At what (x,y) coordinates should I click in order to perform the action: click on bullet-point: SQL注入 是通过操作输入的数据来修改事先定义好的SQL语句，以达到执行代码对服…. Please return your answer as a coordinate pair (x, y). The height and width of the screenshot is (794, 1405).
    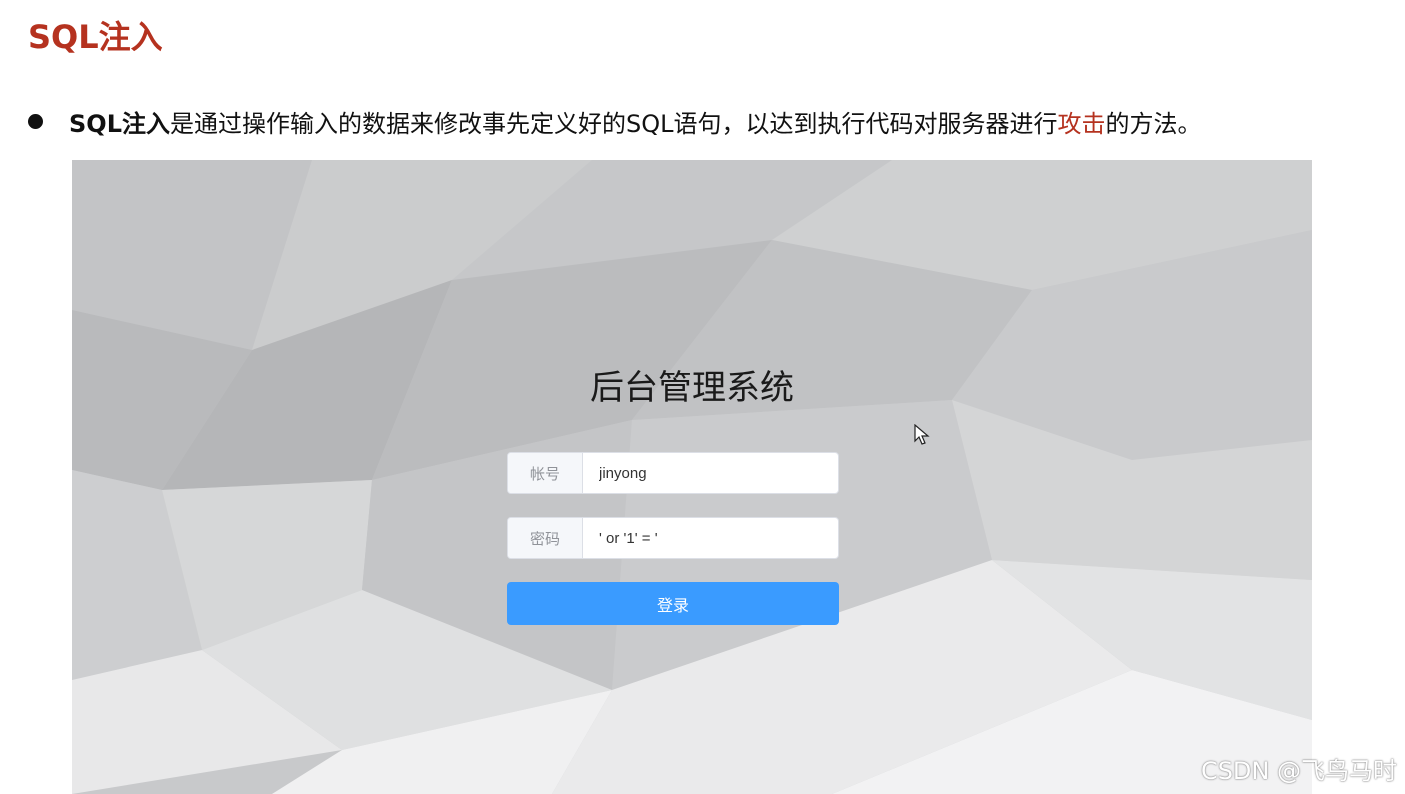
    Looking at the image, I should click on (714, 121).